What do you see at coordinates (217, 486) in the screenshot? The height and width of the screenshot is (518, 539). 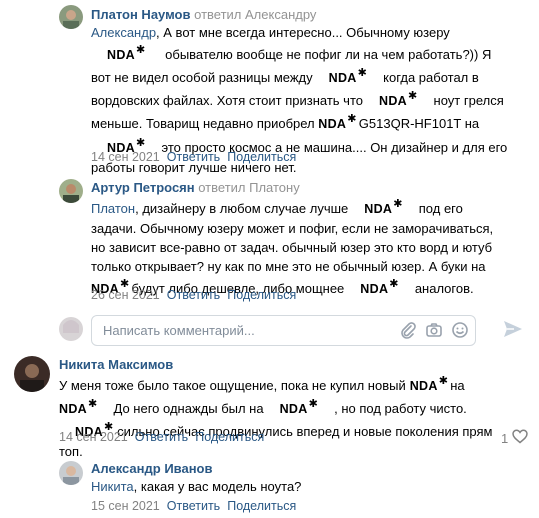 I see `text-part: , какая у вас модель ноута?` at bounding box center [217, 486].